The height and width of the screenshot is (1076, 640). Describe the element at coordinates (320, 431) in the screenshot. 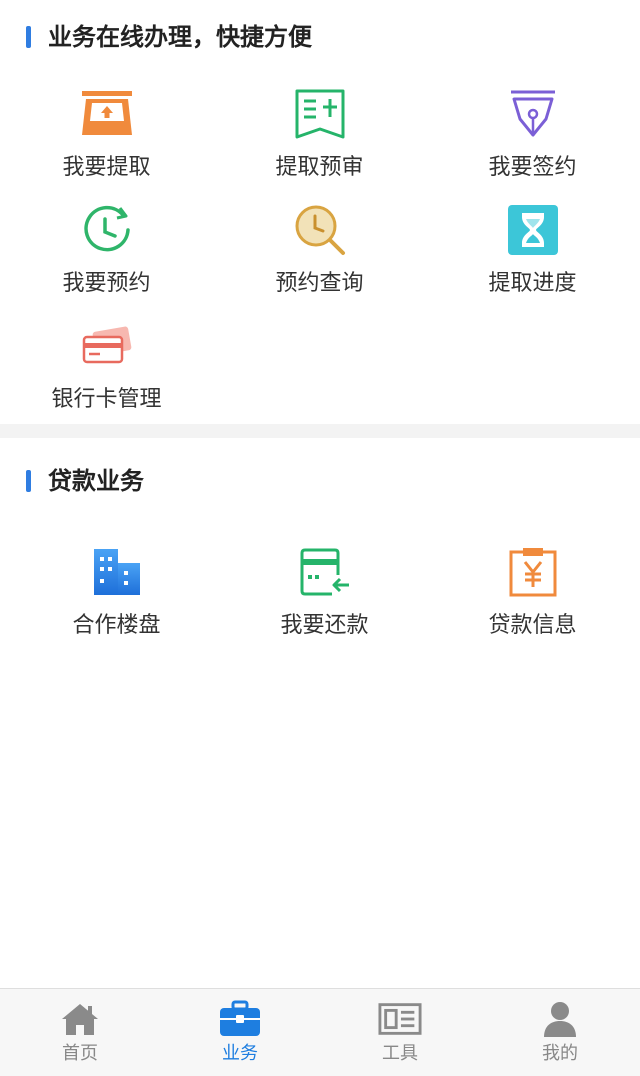

I see `section-divider` at that location.